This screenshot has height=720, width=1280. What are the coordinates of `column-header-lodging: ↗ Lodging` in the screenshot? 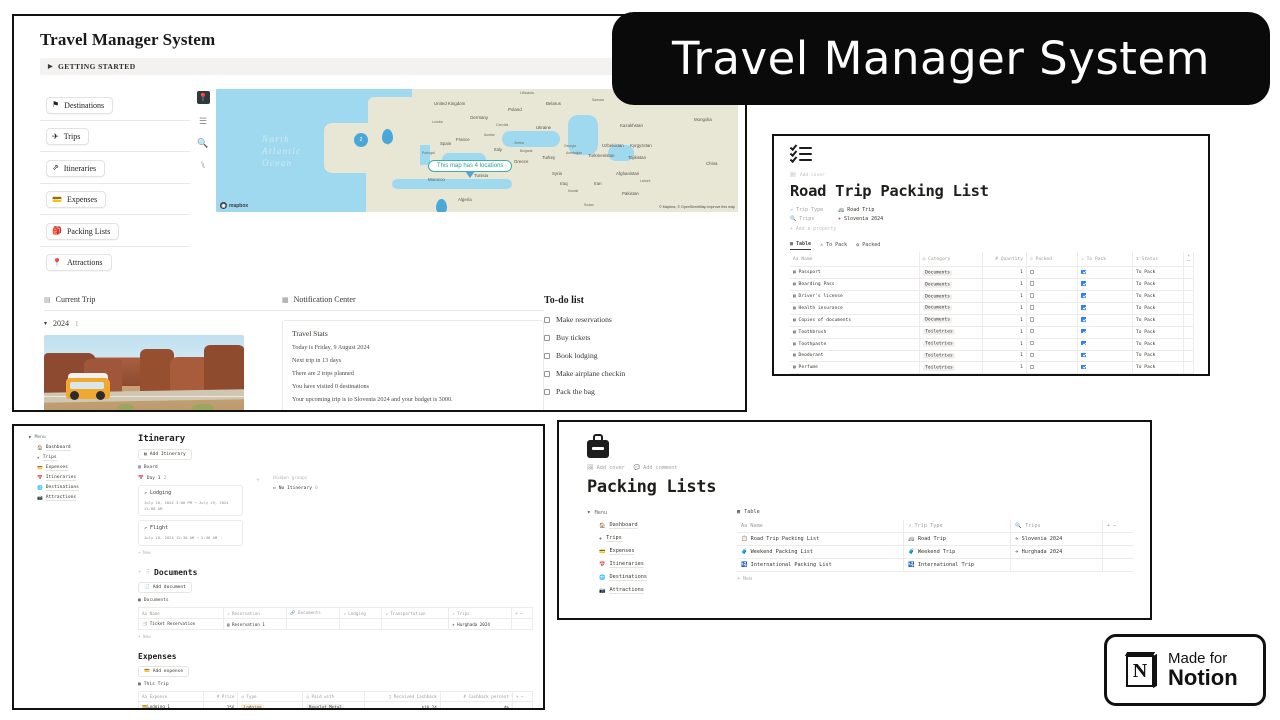 It's located at (361, 613).